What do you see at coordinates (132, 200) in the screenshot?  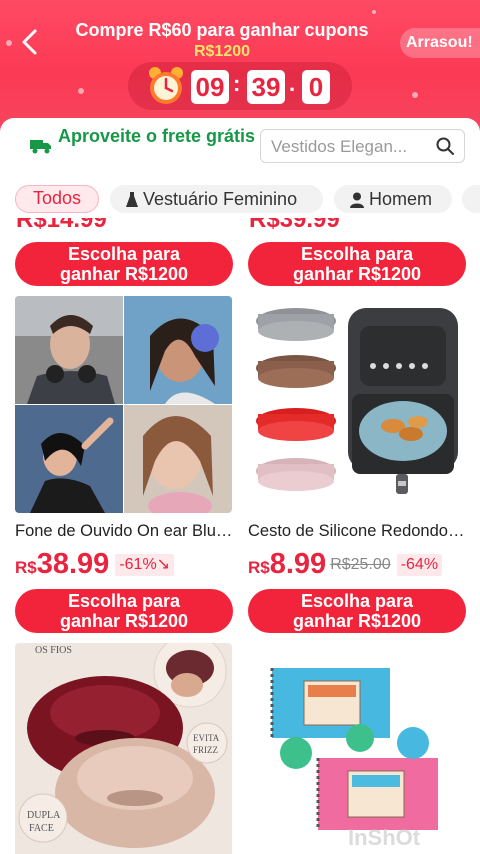 I see `dress-icon` at bounding box center [132, 200].